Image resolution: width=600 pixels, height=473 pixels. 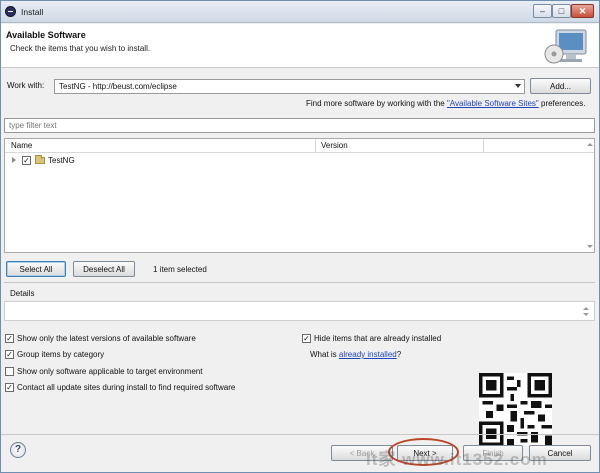 I want to click on work-with-combo: TestNG - http://beust.com/eclipse, so click(x=289, y=86).